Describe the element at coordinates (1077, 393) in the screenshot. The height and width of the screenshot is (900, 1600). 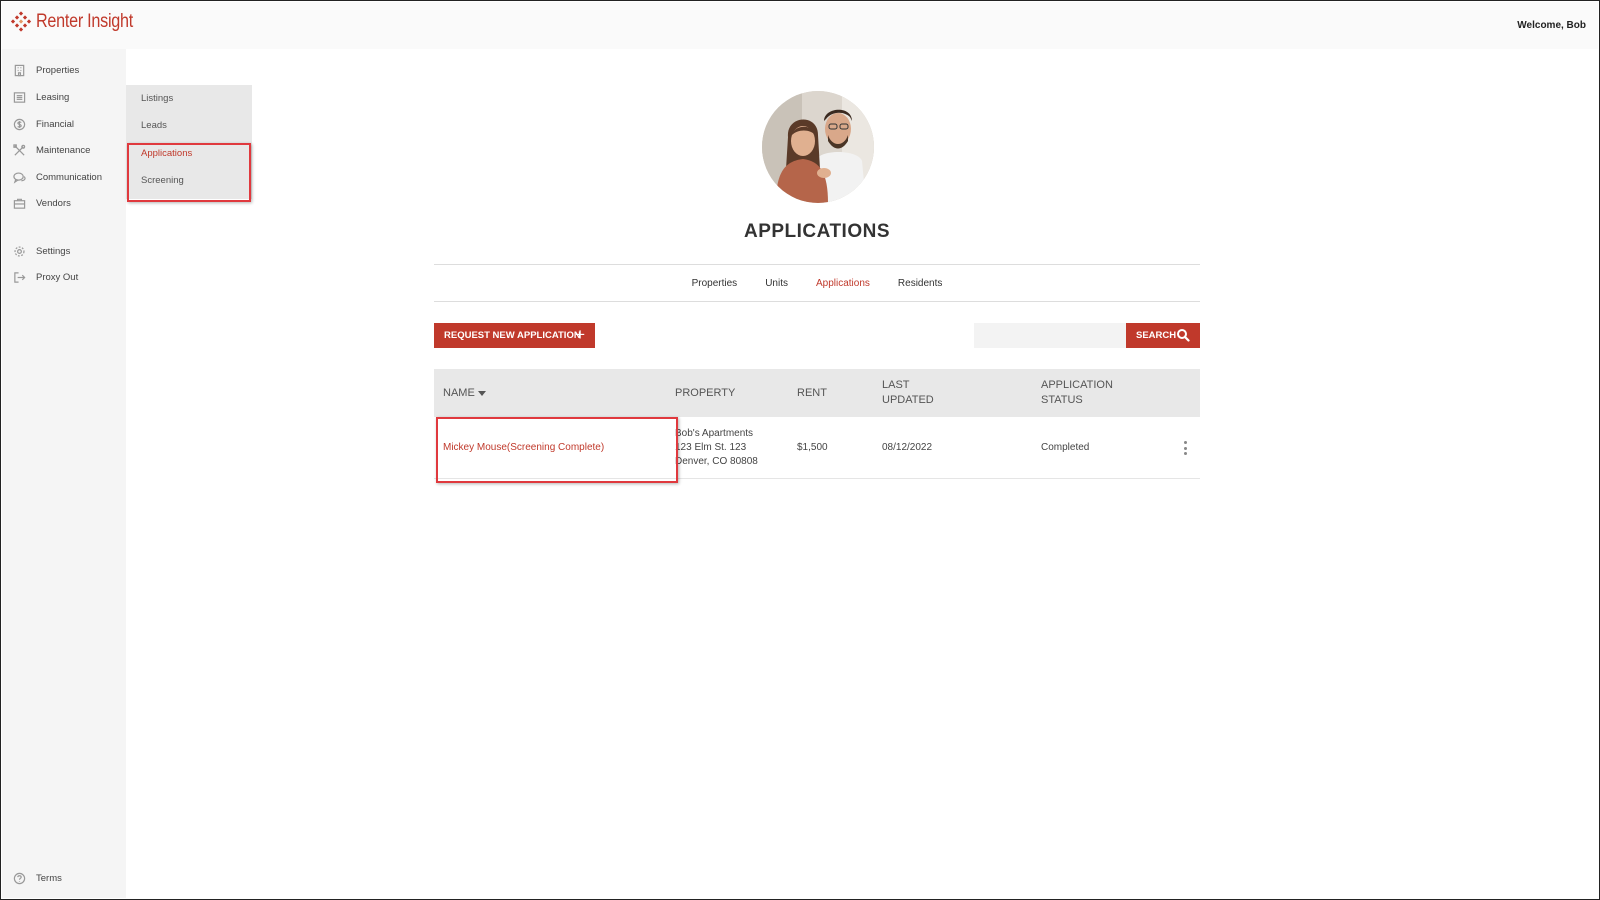
I see `column-application-status: APPLICATION STATUS` at that location.